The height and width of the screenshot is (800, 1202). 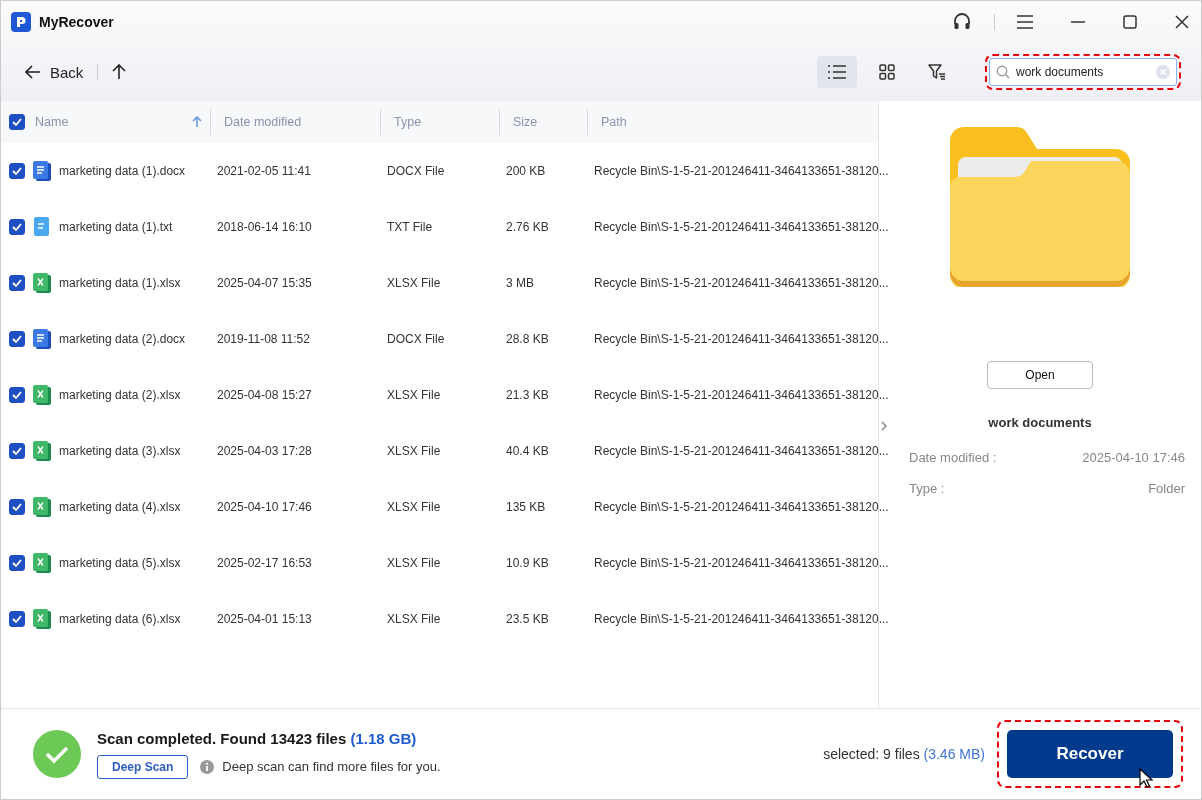 I want to click on scan-status-text: Scan completed. Found 13423 files (1.18 GB), so click(x=257, y=738).